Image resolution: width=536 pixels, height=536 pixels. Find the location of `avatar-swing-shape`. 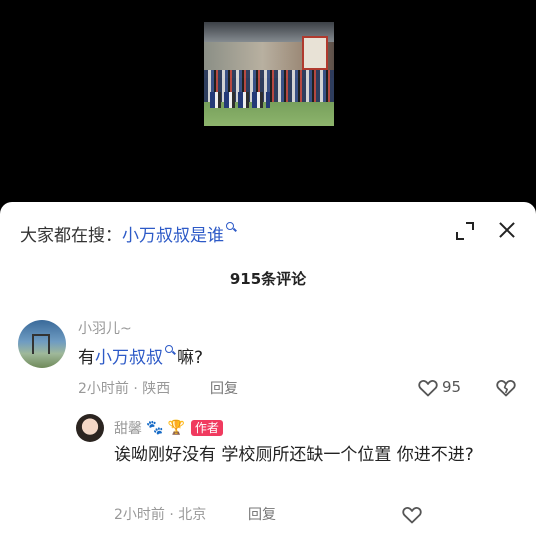

avatar-swing-shape is located at coordinates (41, 344).